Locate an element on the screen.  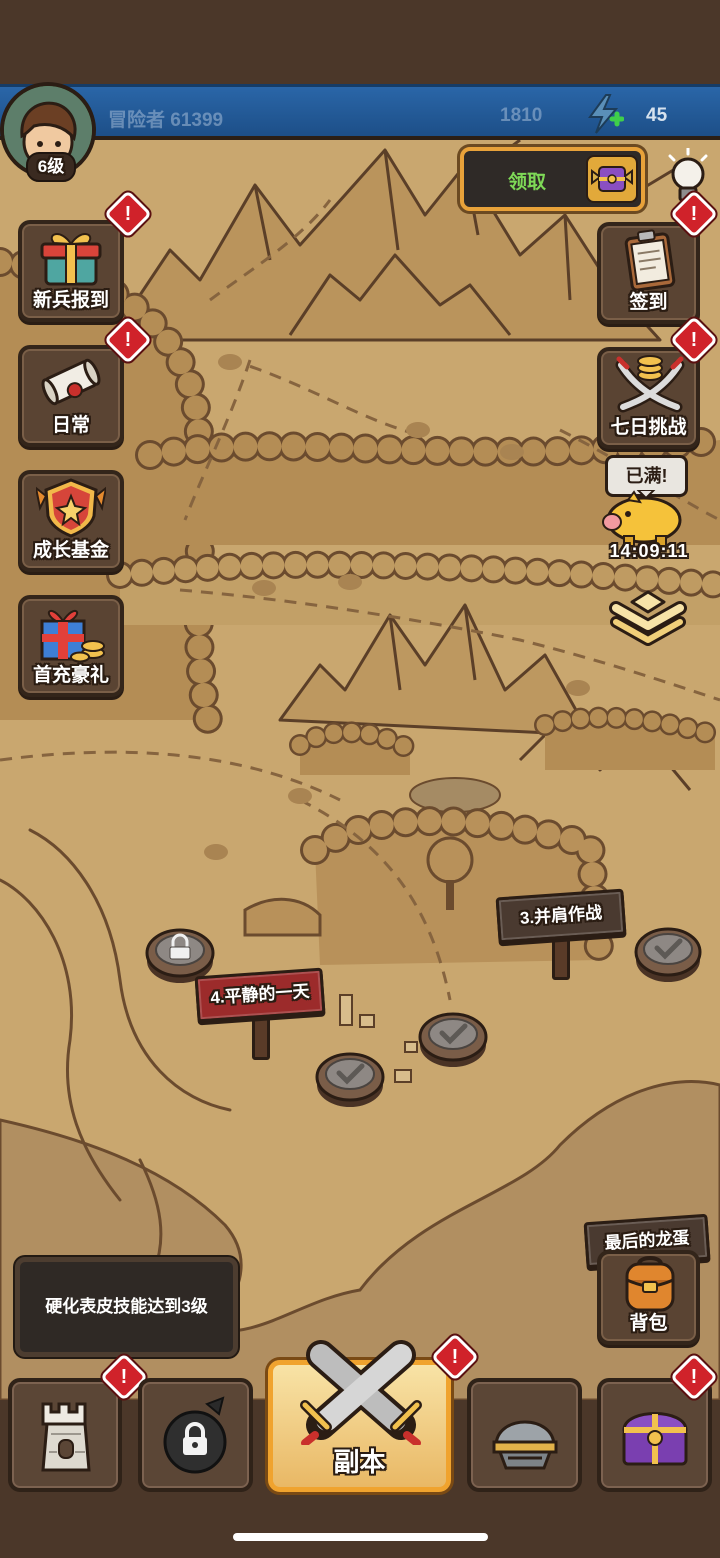
nav-tab-label: 副本 is located at coordinates (359, 1462).